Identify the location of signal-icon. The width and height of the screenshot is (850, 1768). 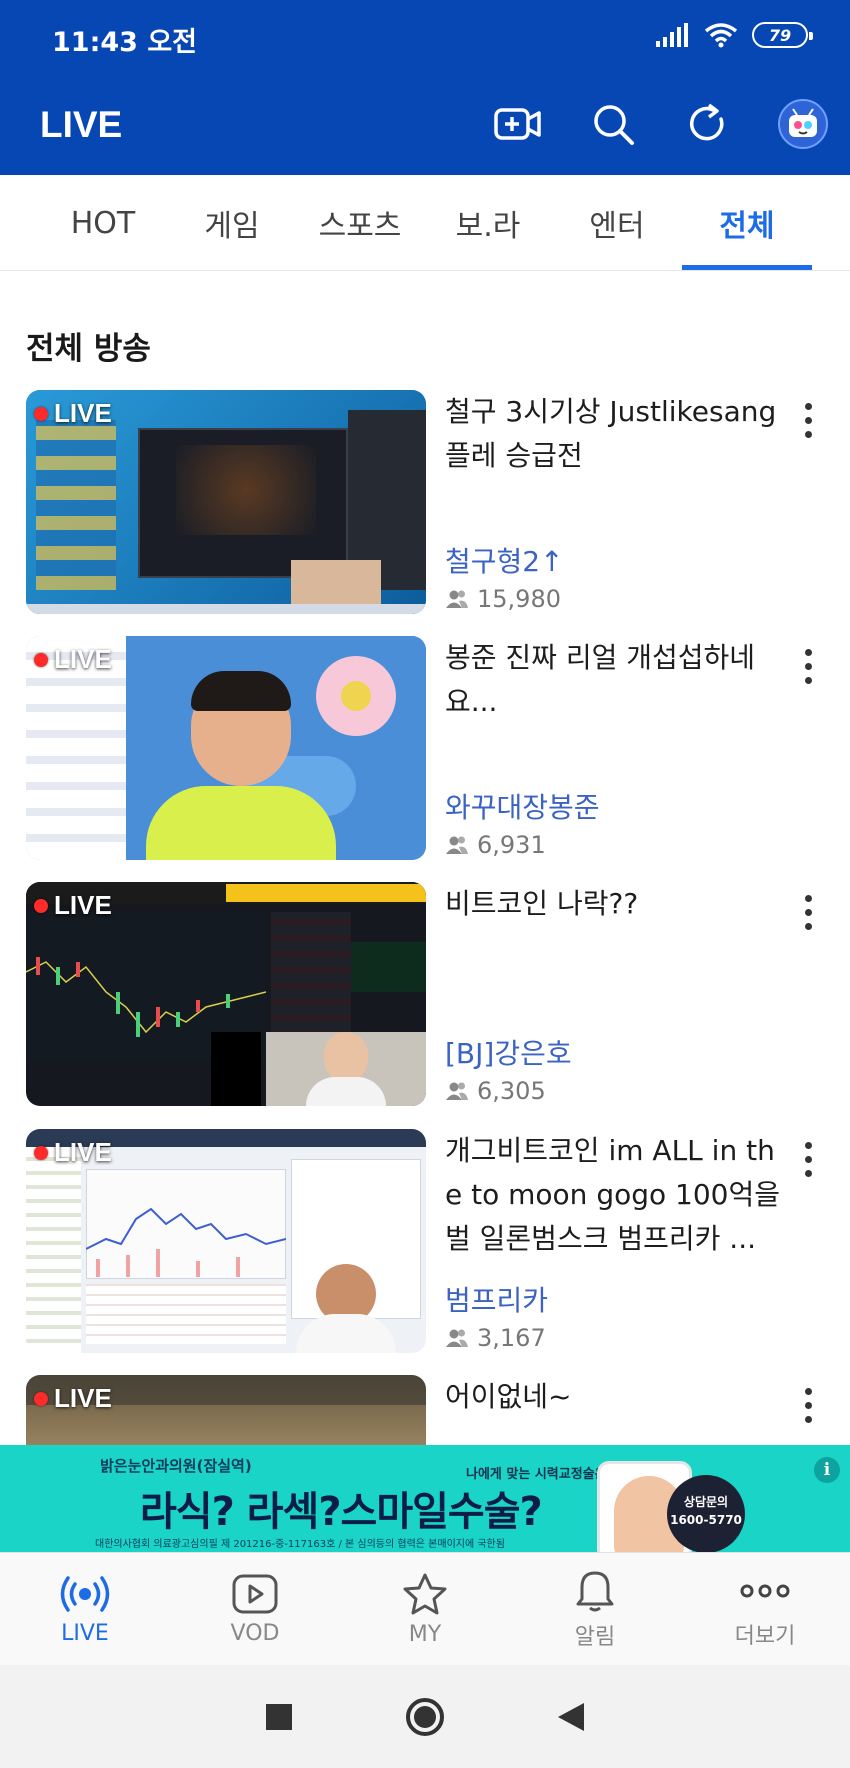
(672, 35).